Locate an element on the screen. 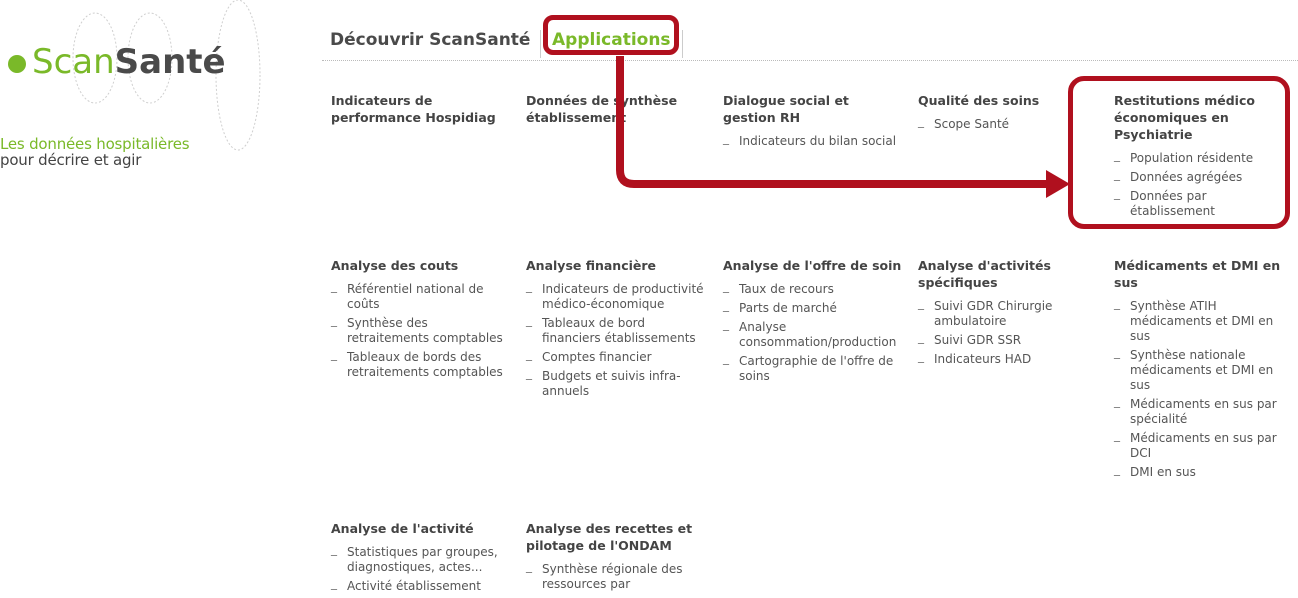 The height and width of the screenshot is (598, 1298). link-synthese-regionale: Synthèse régionale des ressources par is located at coordinates (616, 575).